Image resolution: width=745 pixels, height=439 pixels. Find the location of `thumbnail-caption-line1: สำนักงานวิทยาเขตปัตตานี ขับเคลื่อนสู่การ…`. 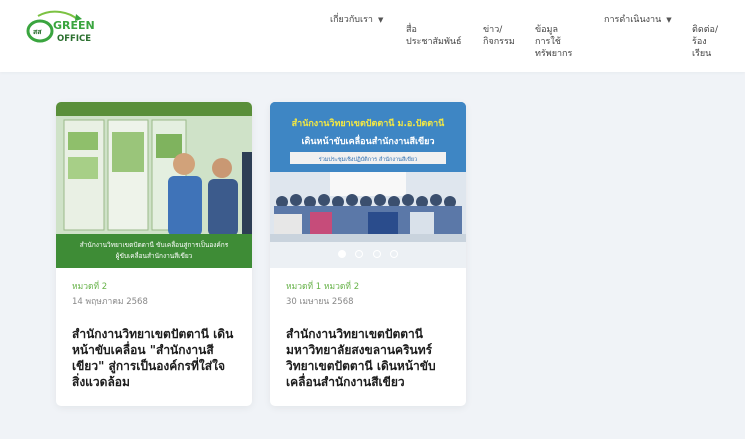

thumbnail-caption-line1: สำนักงานวิทยาเขตปัตตานี ขับเคลื่อนสู่การ… is located at coordinates (154, 244).